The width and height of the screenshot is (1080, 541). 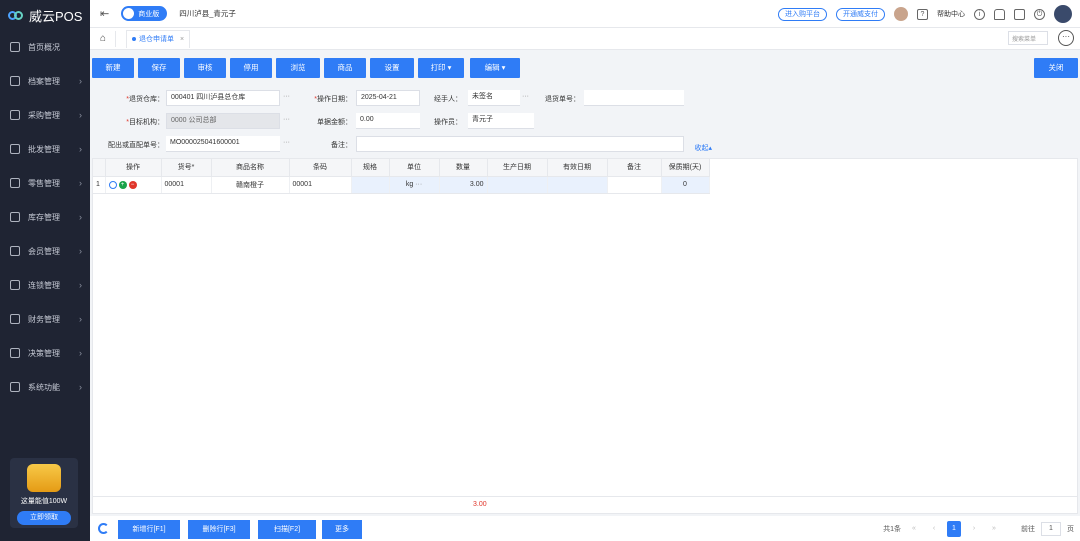 I want to click on goods-button: 商品, so click(x=345, y=68).